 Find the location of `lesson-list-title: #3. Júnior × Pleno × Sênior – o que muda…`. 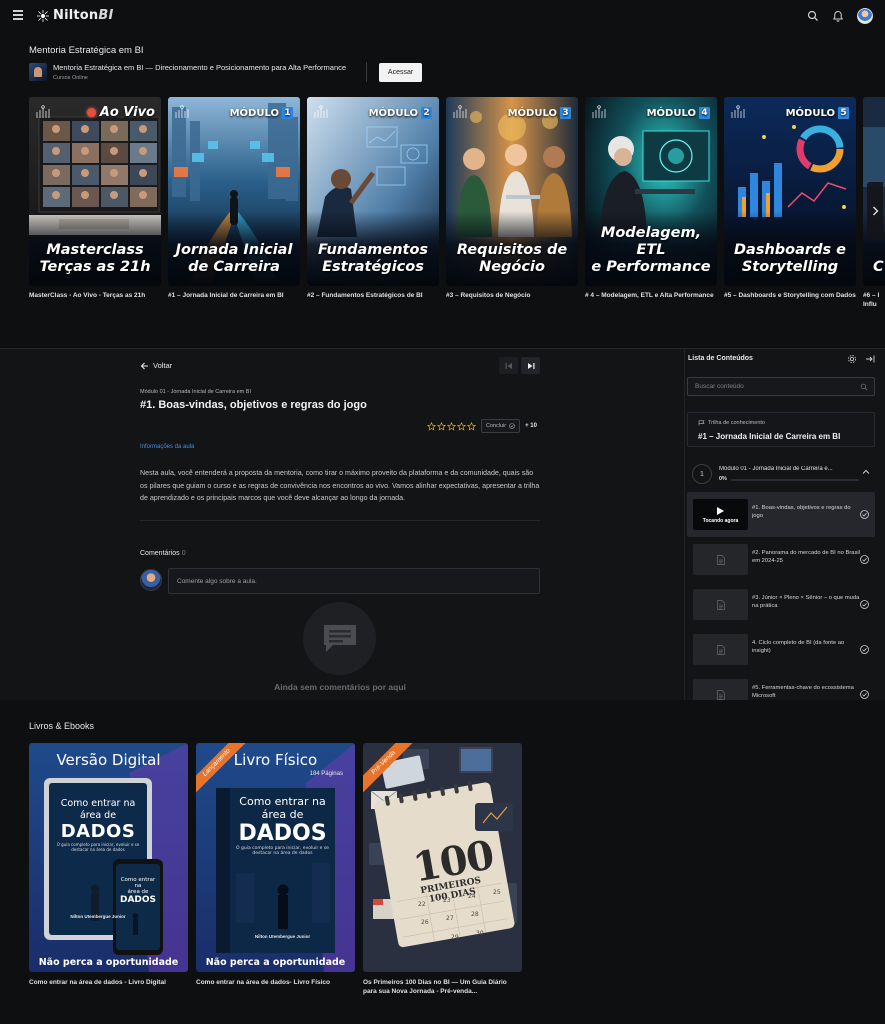

lesson-list-title: #3. Júnior × Pleno × Sênior – o que muda… is located at coordinates (806, 602).